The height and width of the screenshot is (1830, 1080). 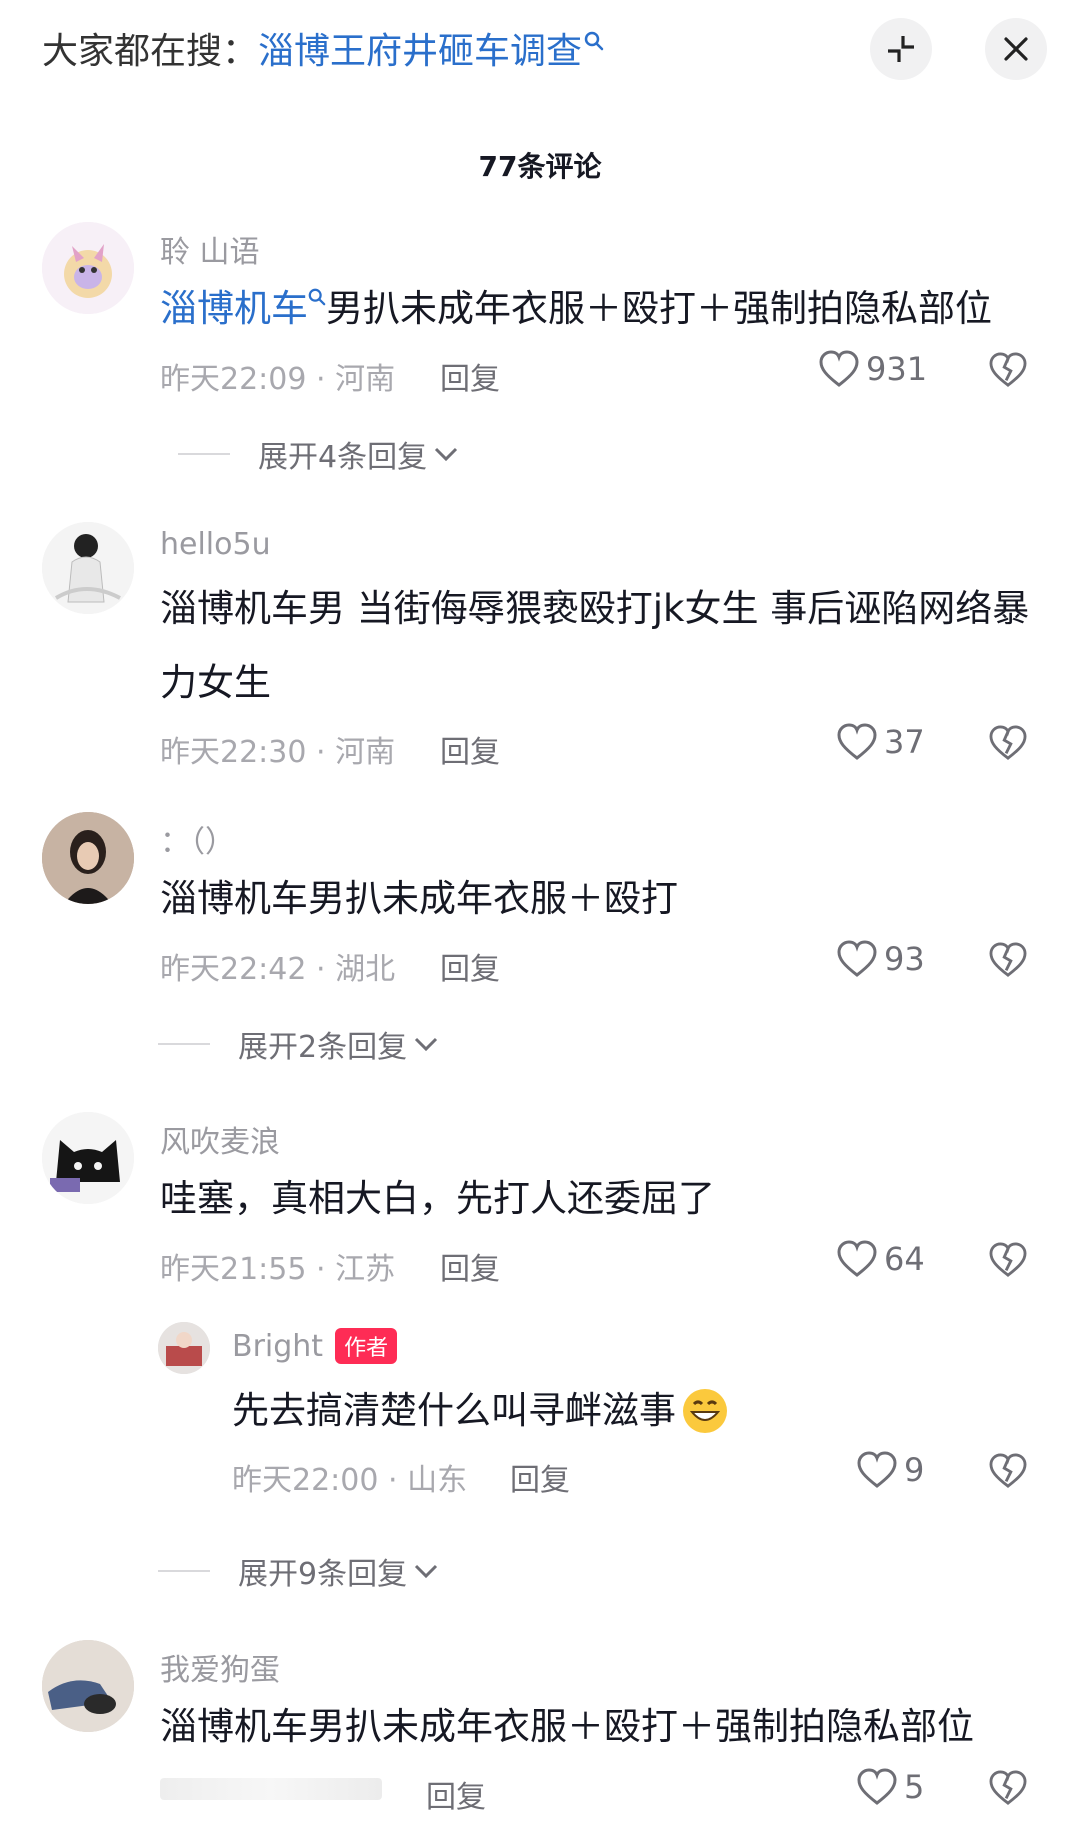 I want to click on expand-replies-label: 展开4条回复, so click(x=343, y=457).